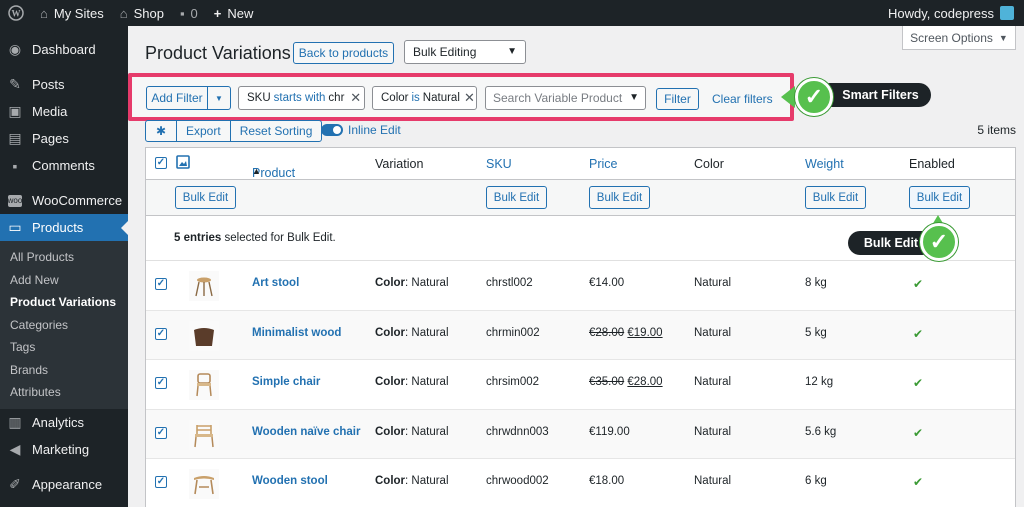  Describe the element at coordinates (626, 382) in the screenshot. I see `price-cell: €35.00 €28.00` at that location.